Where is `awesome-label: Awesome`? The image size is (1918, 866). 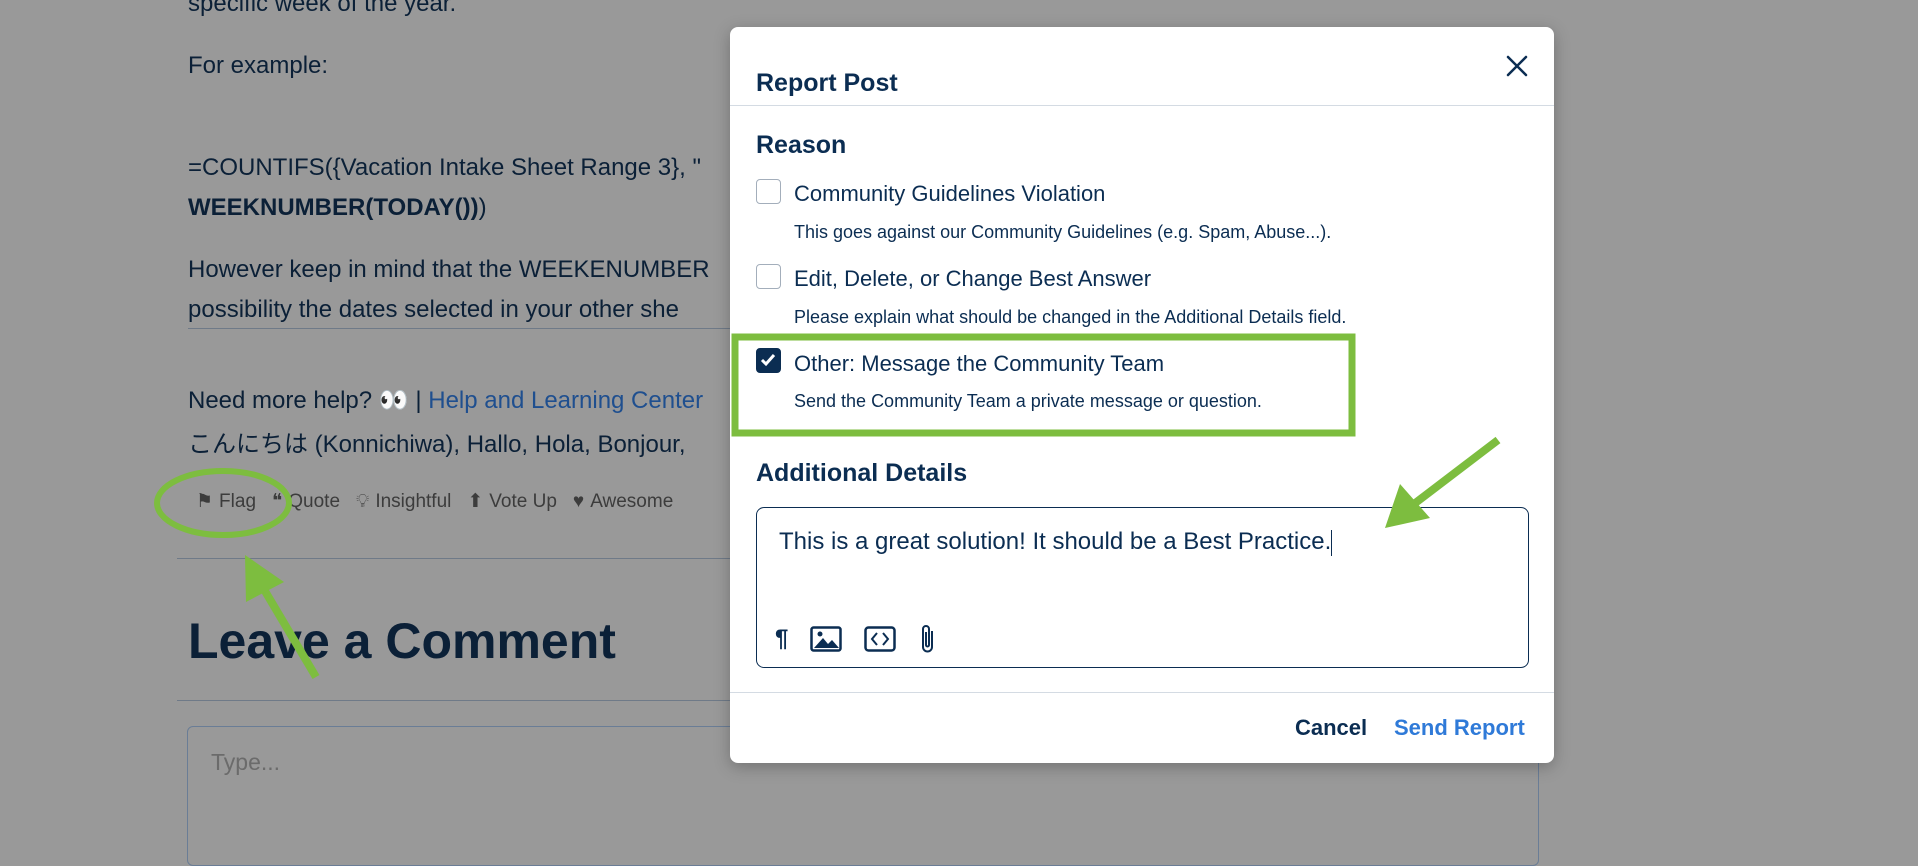 awesome-label: Awesome is located at coordinates (632, 501).